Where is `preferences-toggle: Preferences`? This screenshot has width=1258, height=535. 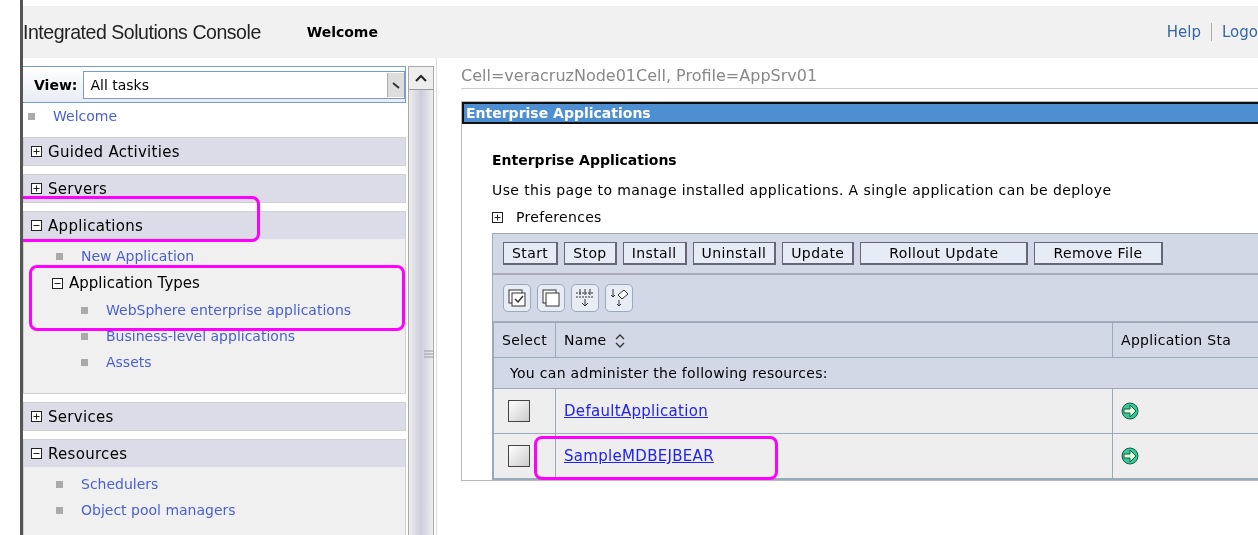
preferences-toggle: Preferences is located at coordinates (559, 217).